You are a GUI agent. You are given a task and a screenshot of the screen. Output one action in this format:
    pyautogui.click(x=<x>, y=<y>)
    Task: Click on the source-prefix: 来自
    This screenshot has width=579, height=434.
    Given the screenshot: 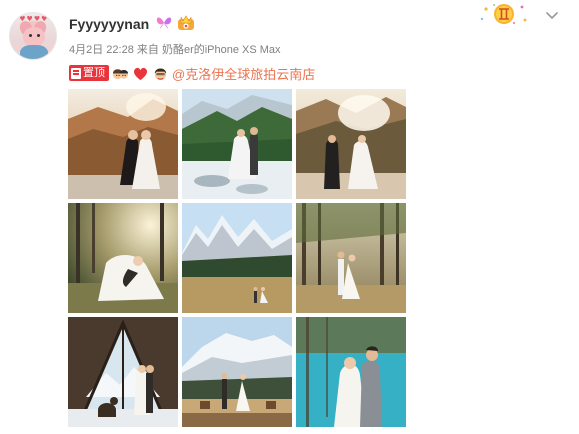 What is the action you would take?
    pyautogui.click(x=147, y=50)
    